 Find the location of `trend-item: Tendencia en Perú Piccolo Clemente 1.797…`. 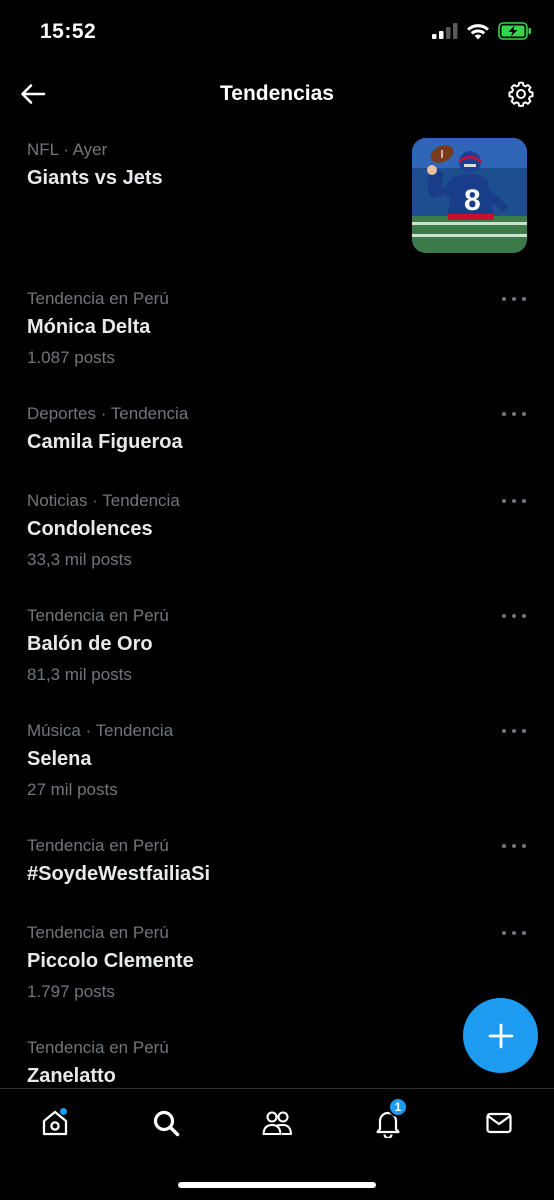

trend-item: Tendencia en Perú Piccolo Clemente 1.797… is located at coordinates (277, 963).